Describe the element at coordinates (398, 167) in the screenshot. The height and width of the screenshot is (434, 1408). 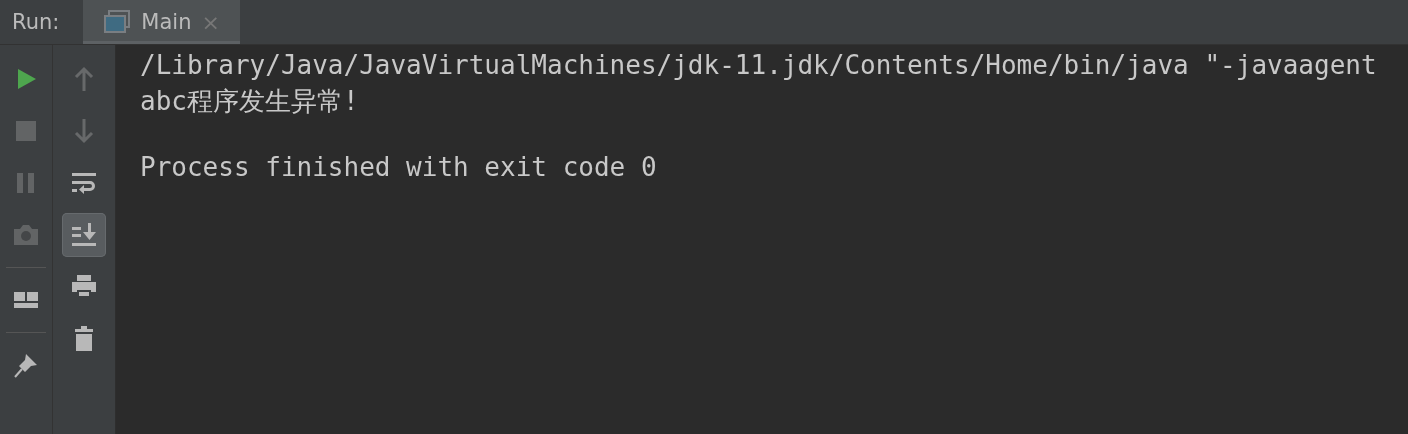
I see `exit-message: Process finished with exit code 0` at that location.